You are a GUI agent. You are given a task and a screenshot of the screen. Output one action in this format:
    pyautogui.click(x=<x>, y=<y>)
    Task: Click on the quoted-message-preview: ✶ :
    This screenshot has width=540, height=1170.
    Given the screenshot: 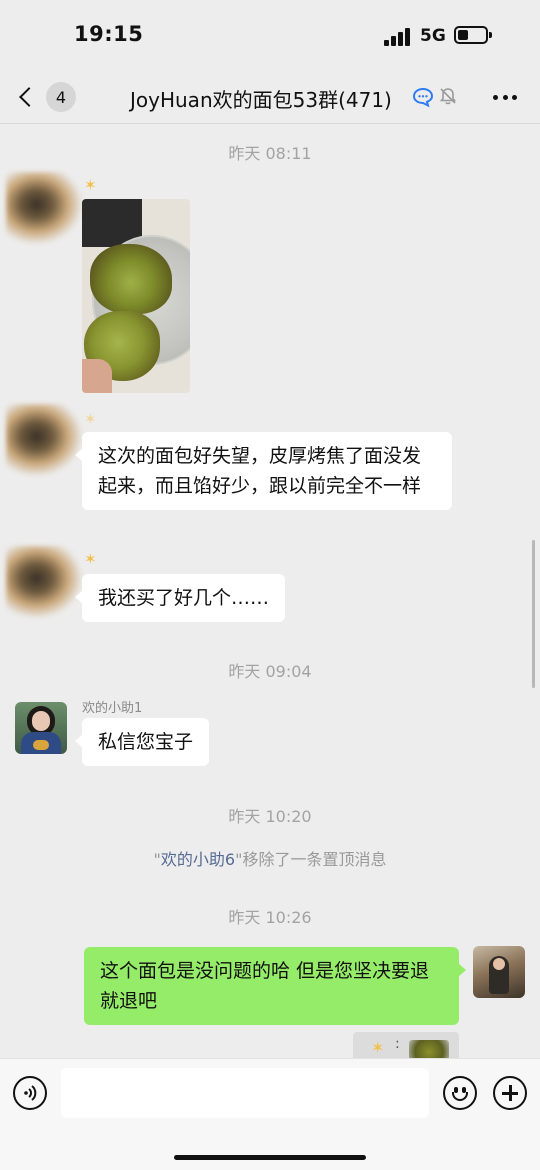 What is the action you would take?
    pyautogui.click(x=406, y=1046)
    